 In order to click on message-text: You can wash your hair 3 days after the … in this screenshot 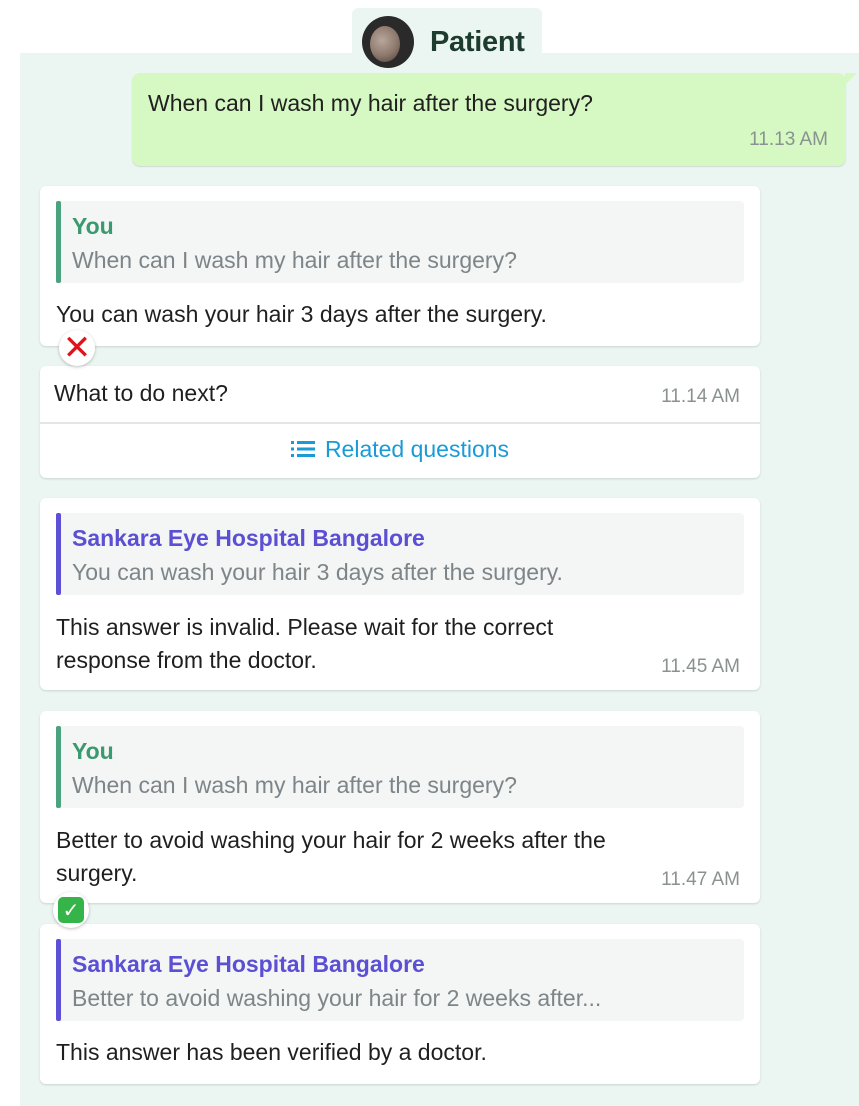, I will do `click(301, 314)`.